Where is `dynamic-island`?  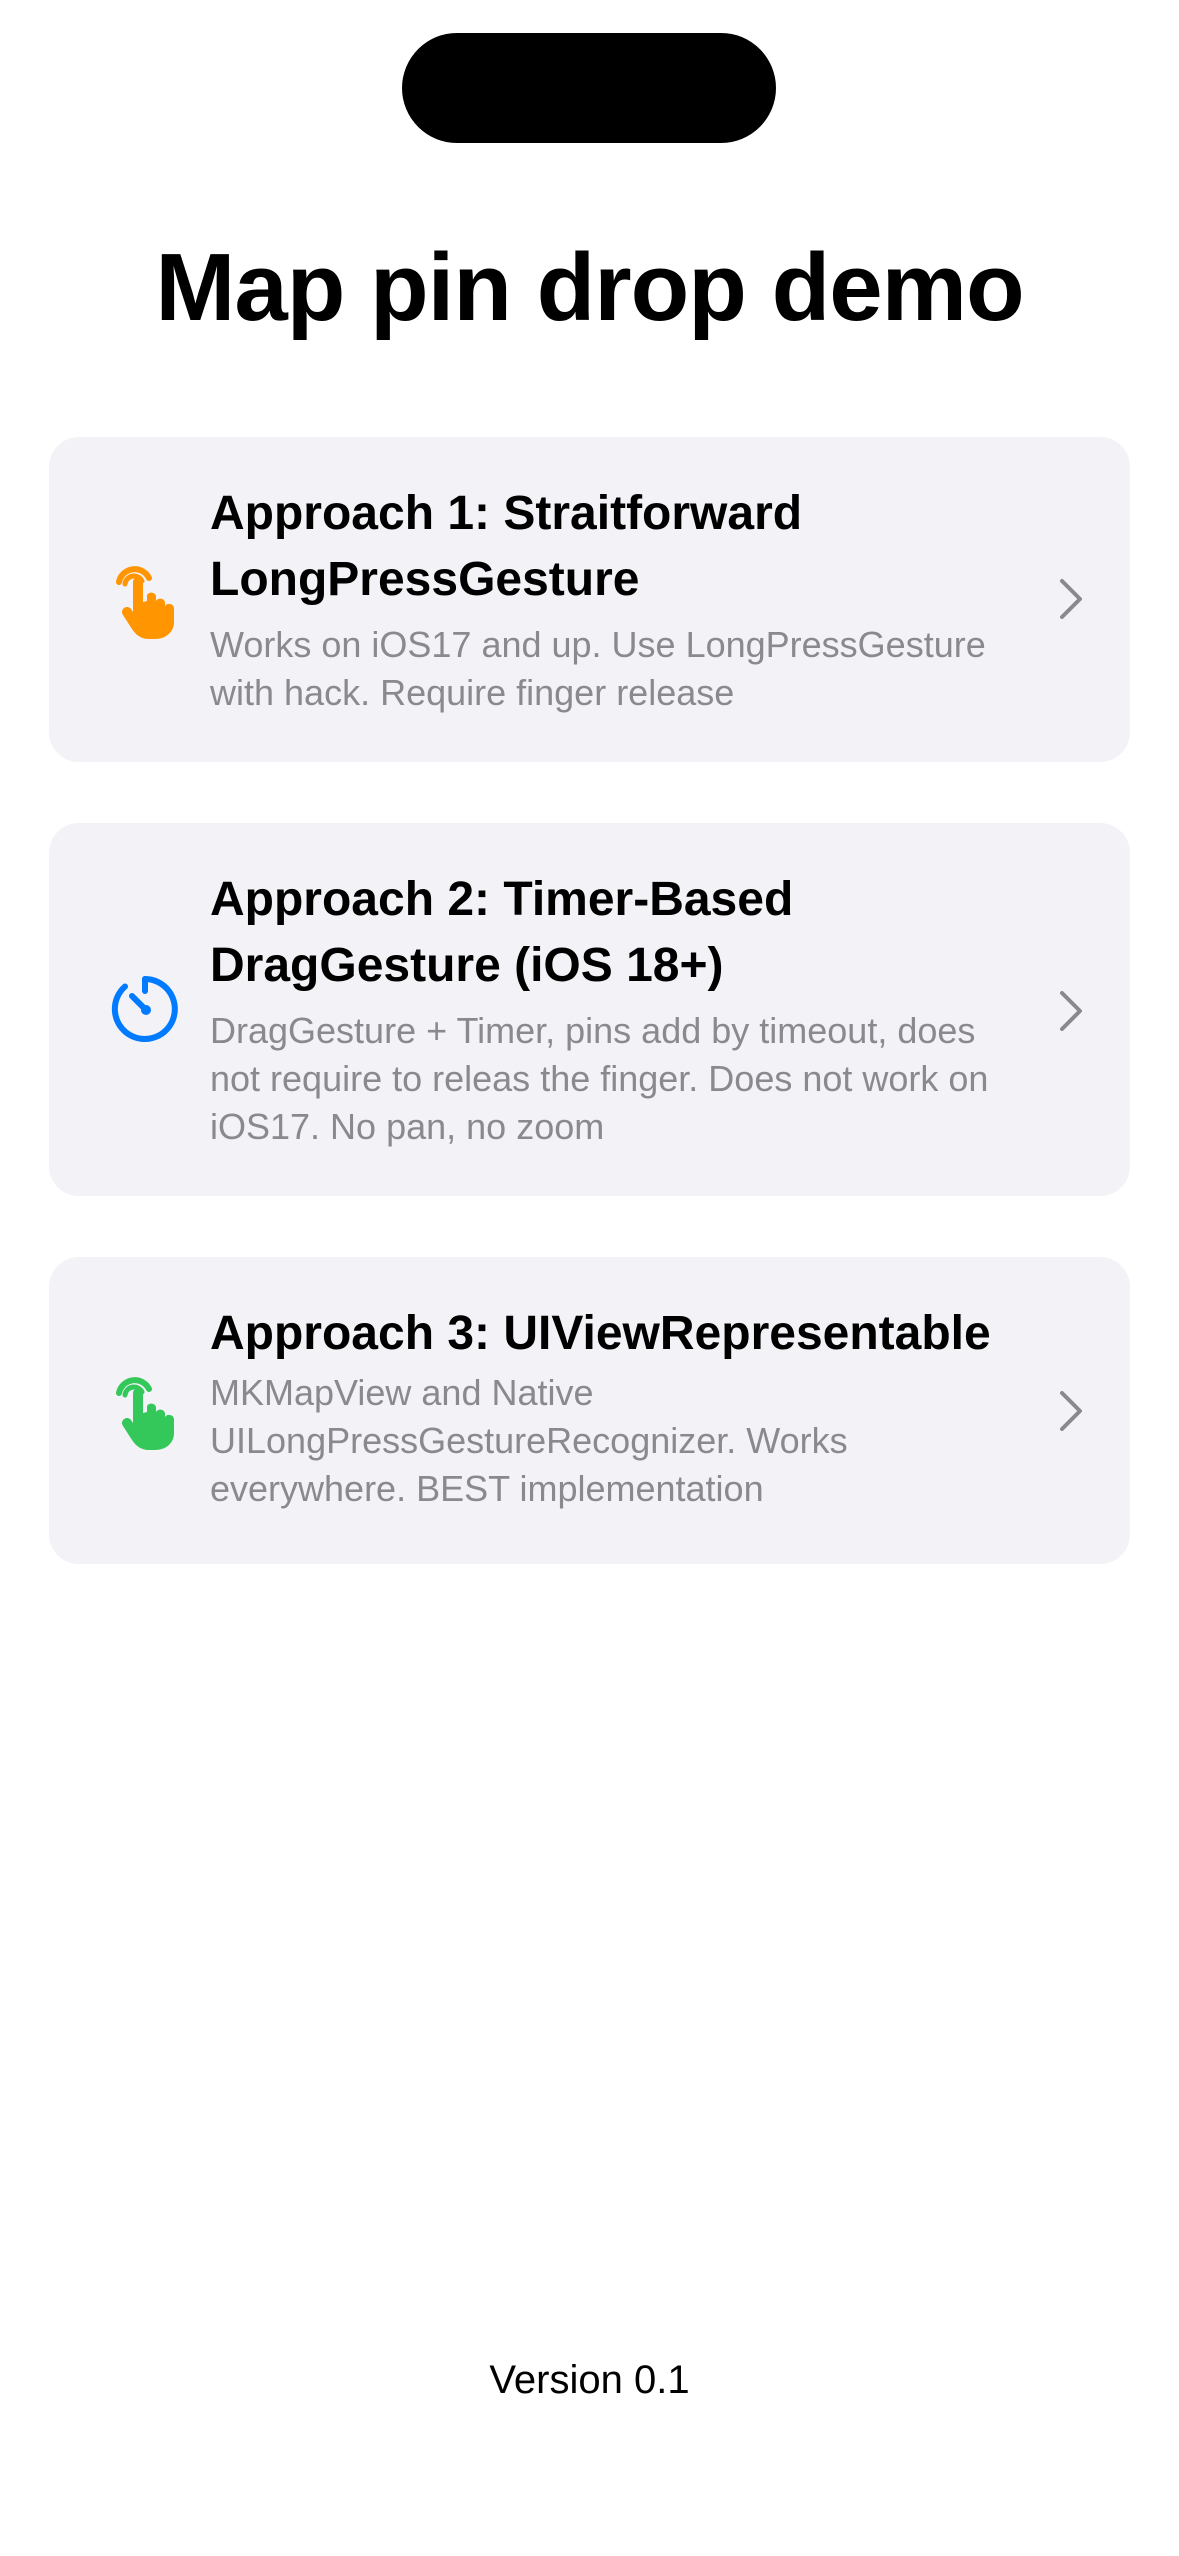 dynamic-island is located at coordinates (589, 88).